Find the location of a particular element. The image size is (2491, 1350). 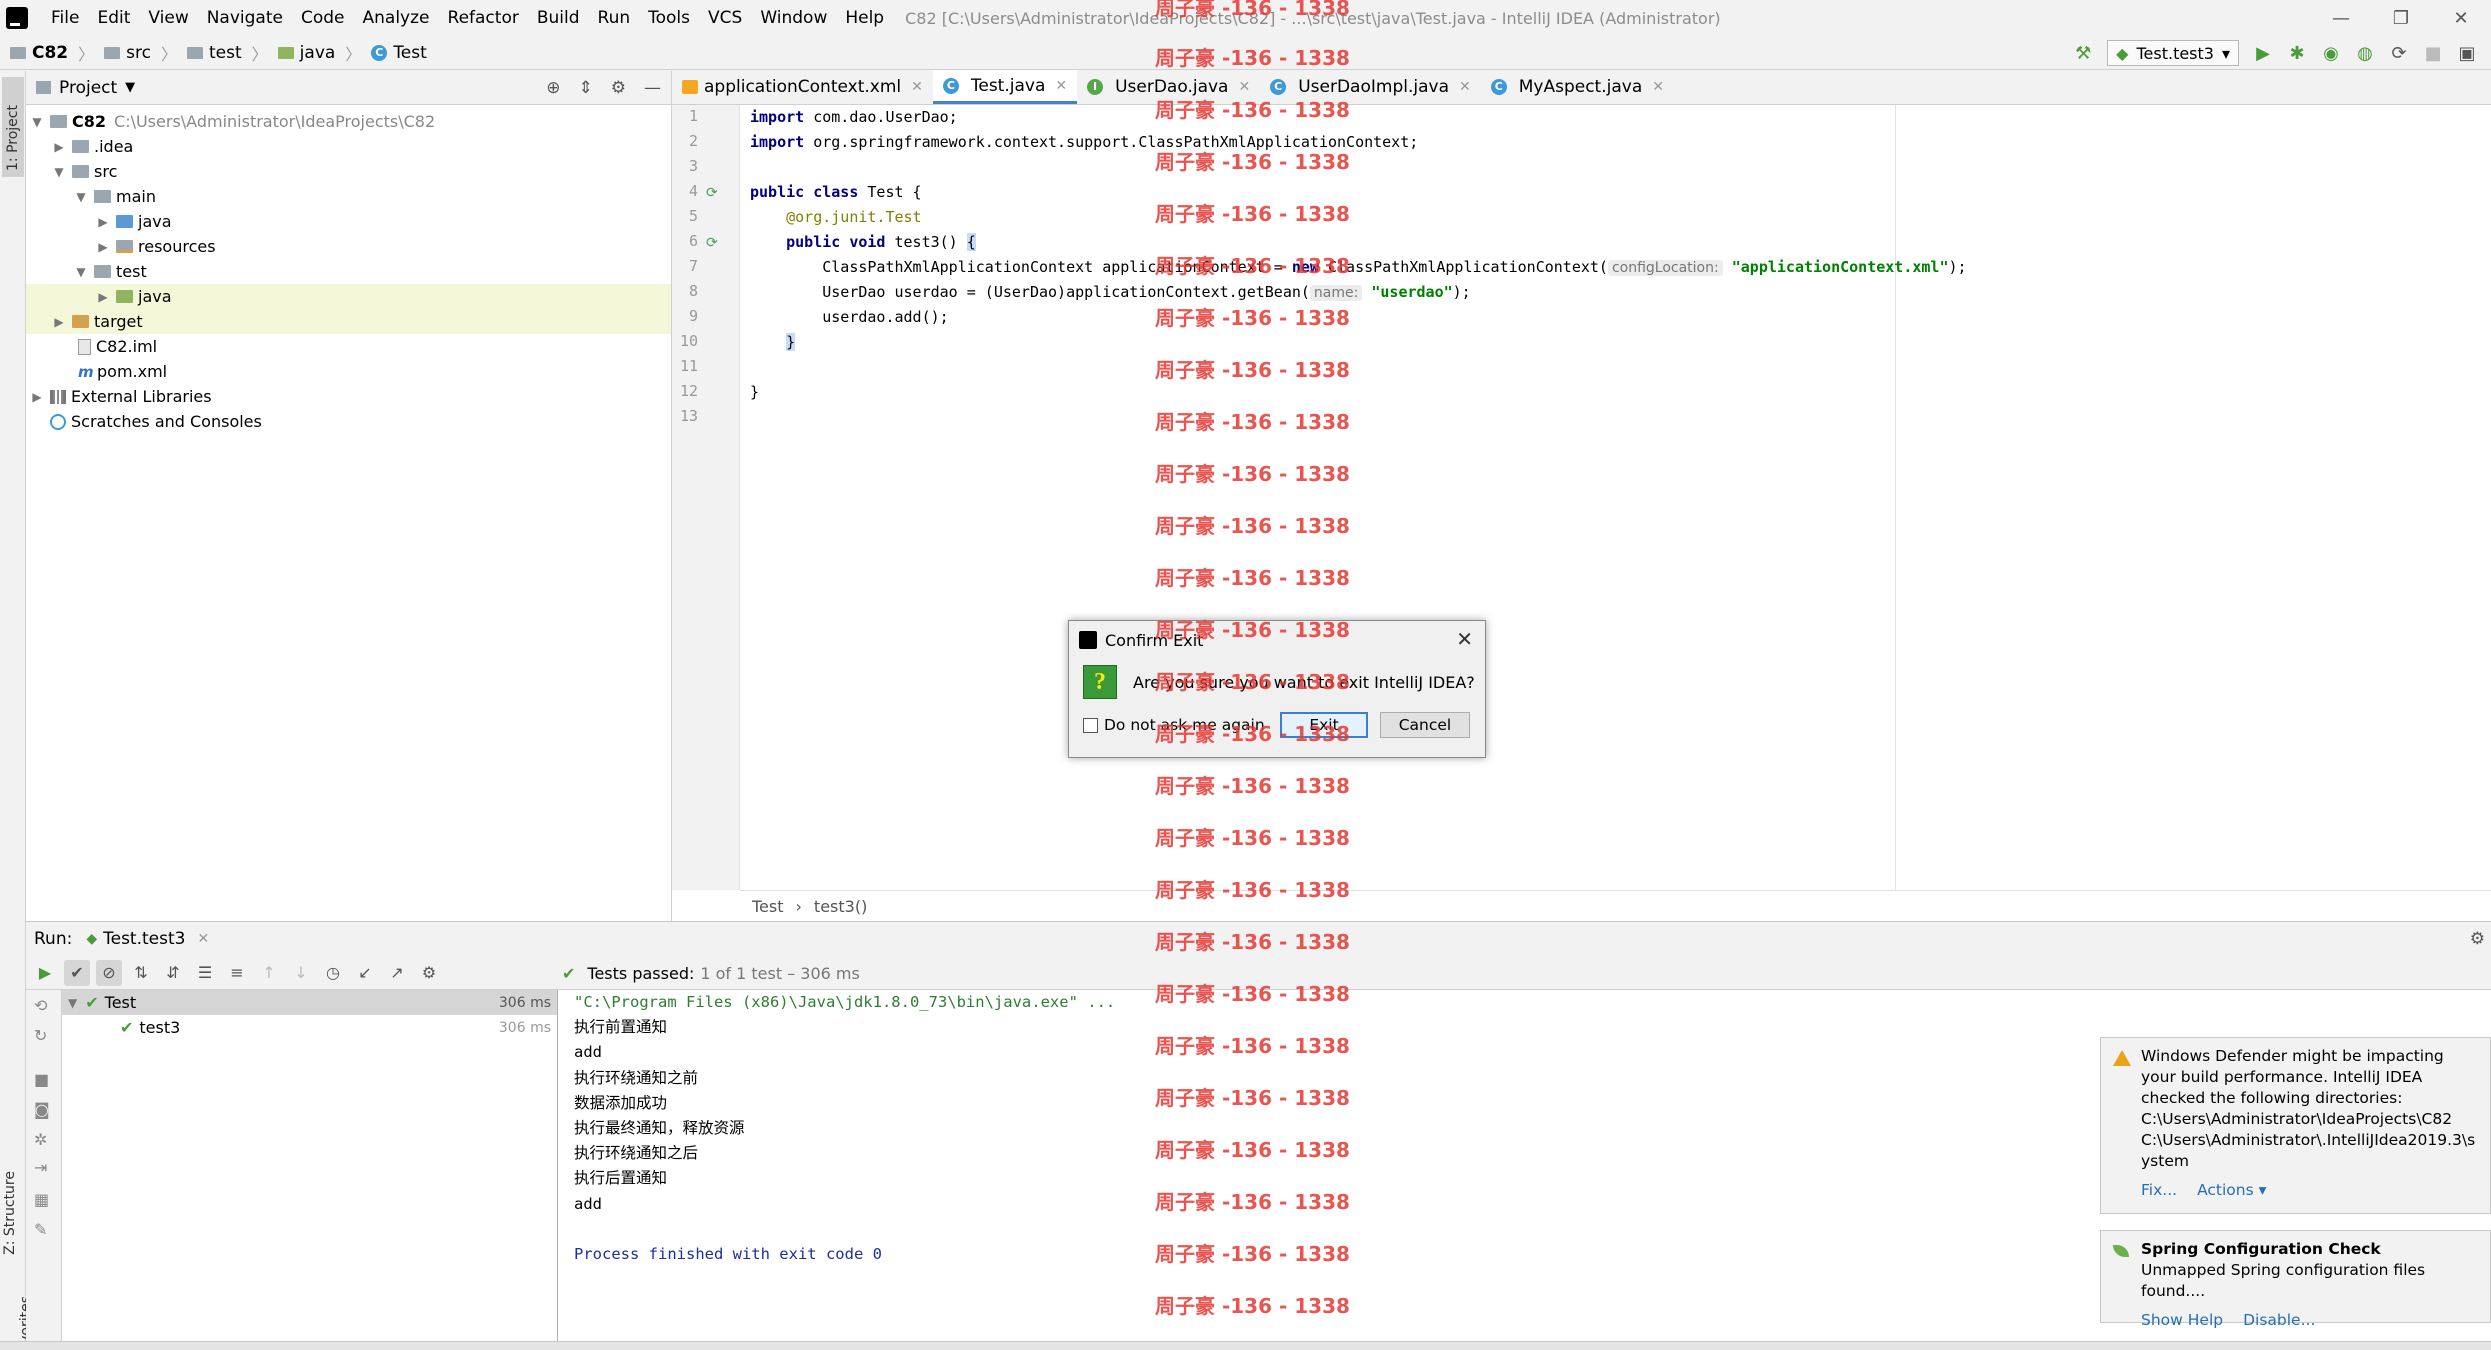

crumb-class: C Test is located at coordinates (399, 53).